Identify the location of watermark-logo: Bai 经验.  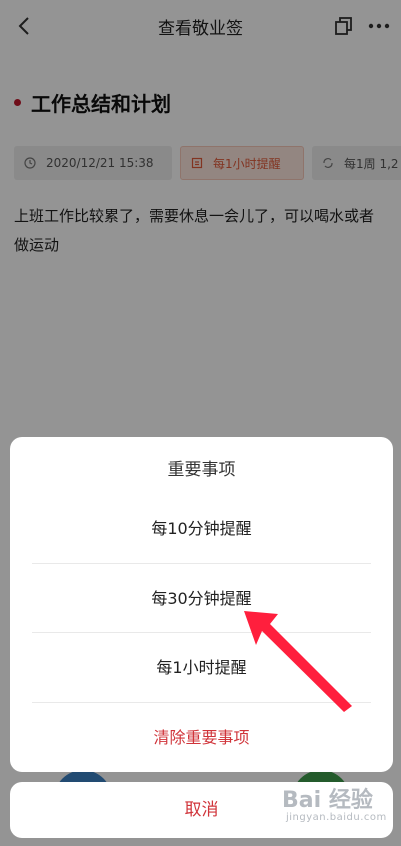
(327, 800).